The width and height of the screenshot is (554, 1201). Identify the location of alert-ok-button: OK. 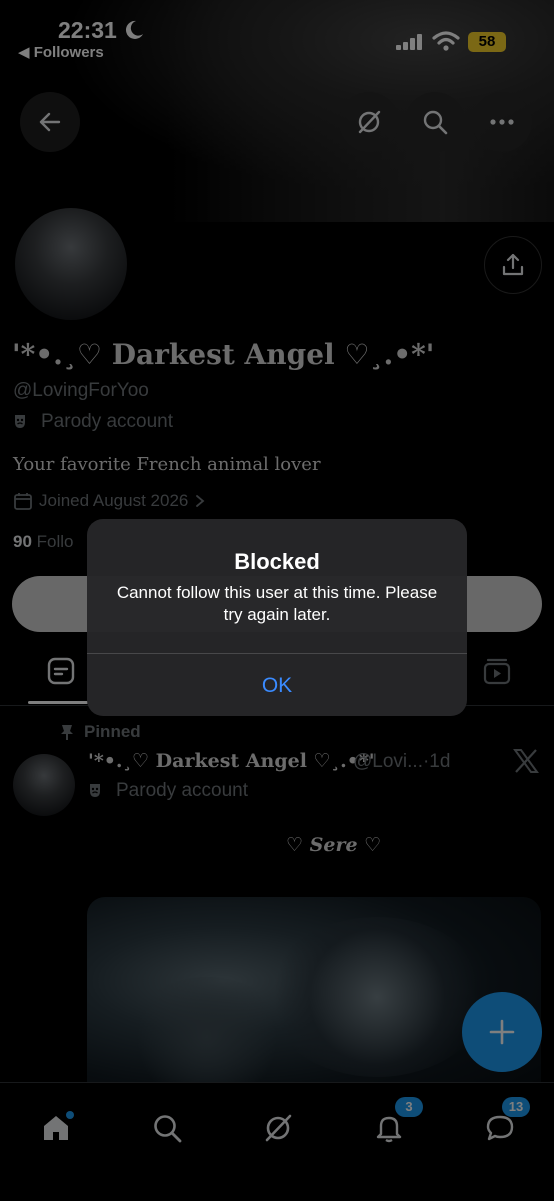
(277, 685).